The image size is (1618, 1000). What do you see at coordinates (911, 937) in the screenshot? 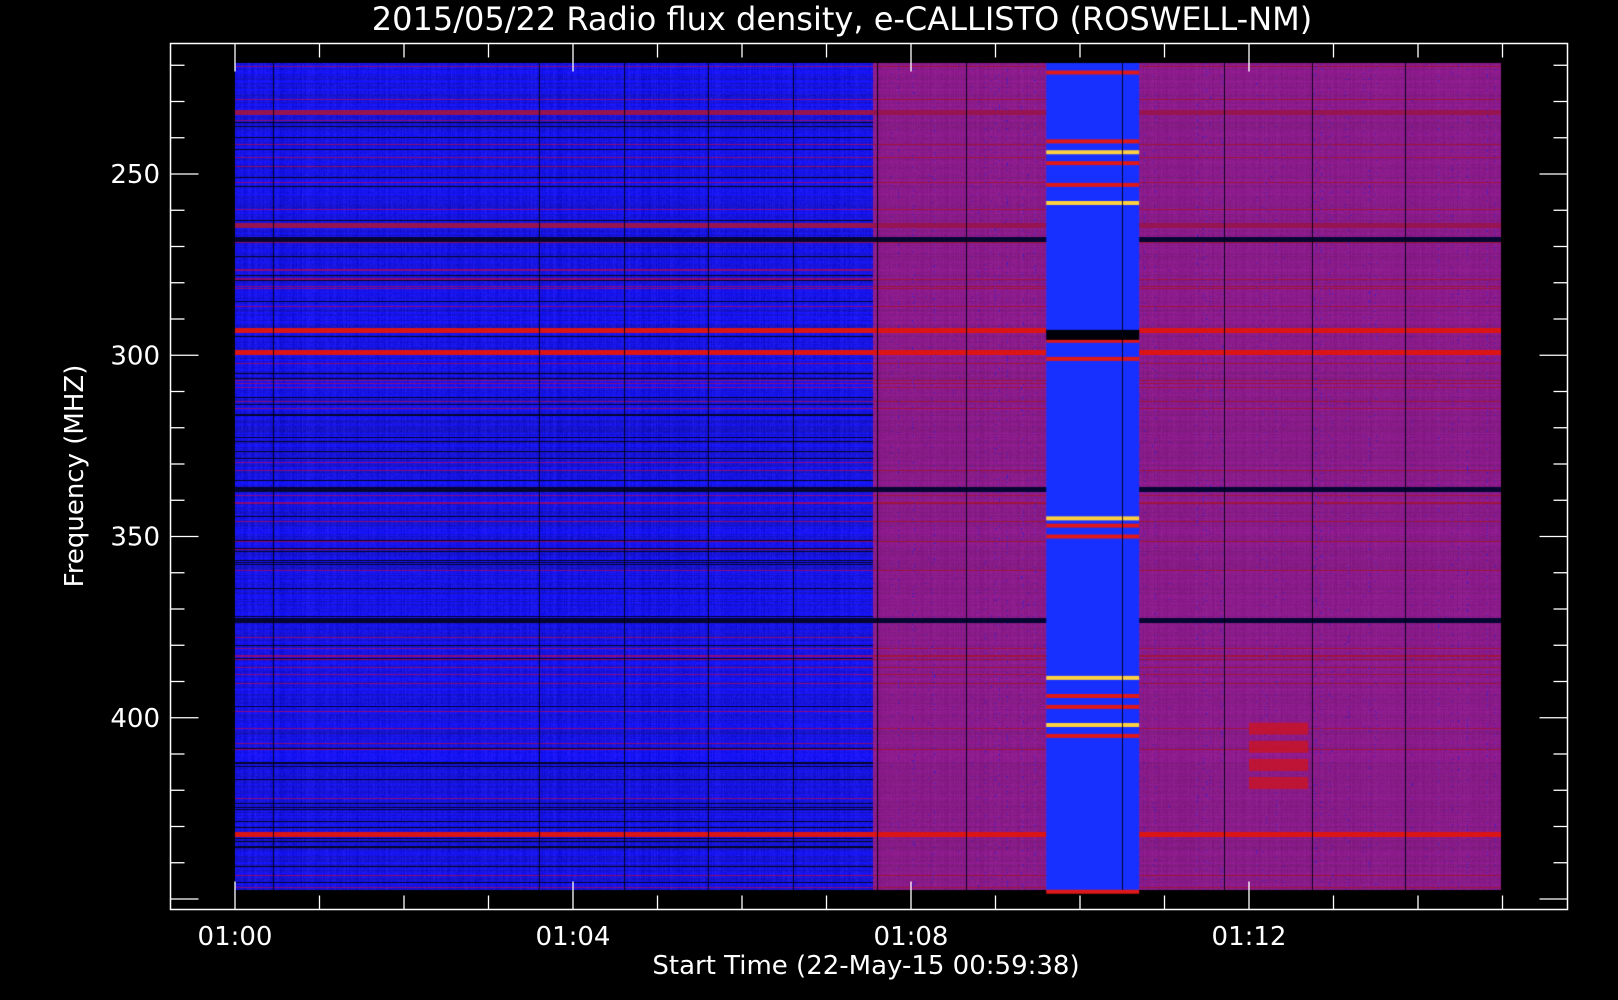
I see `x-tick-label: 01:08` at bounding box center [911, 937].